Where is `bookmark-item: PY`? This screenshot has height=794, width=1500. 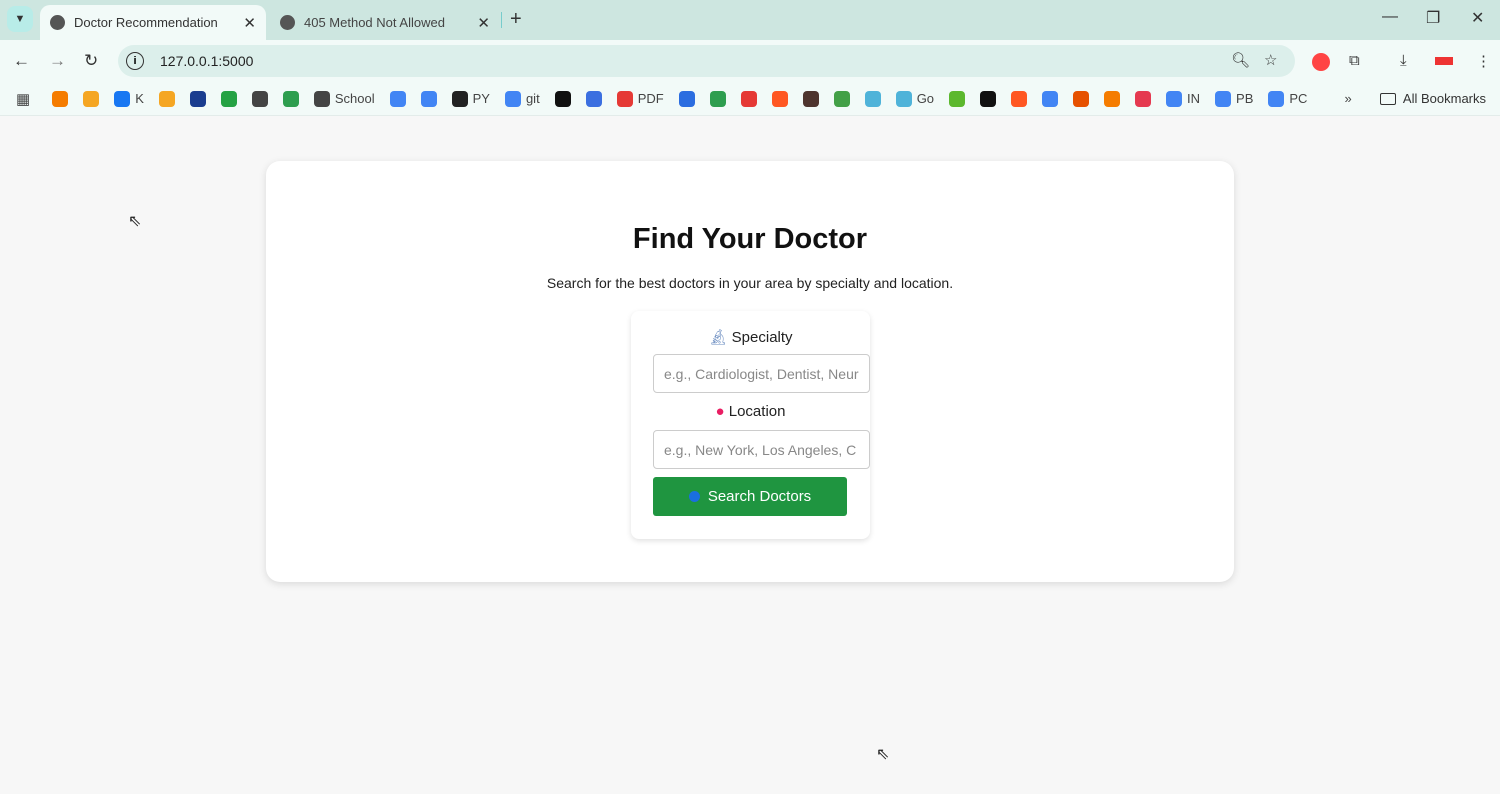 bookmark-item: PY is located at coordinates (470, 98).